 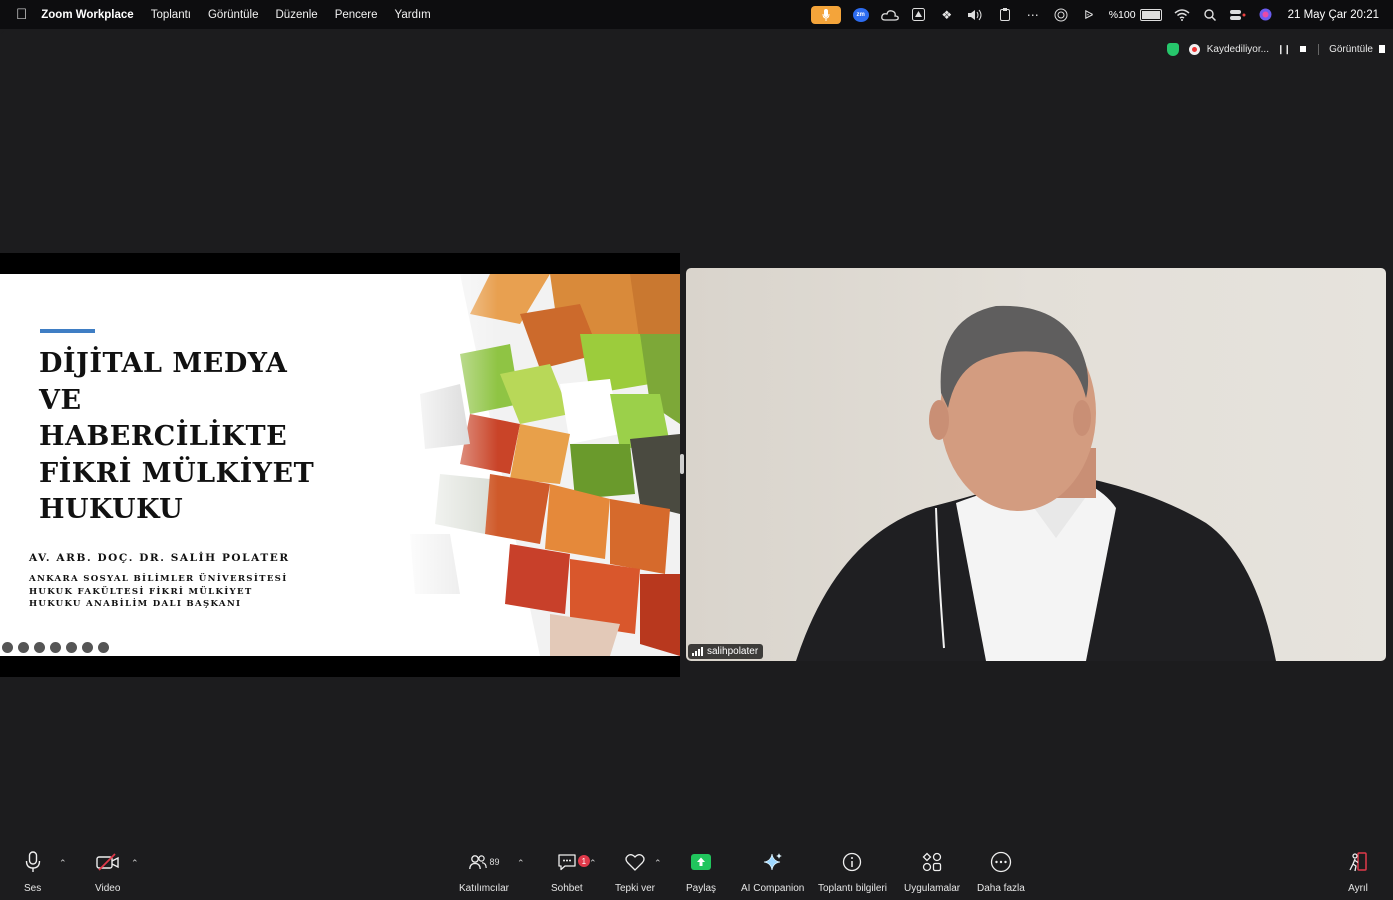 I want to click on volume-icon, so click(x=976, y=15).